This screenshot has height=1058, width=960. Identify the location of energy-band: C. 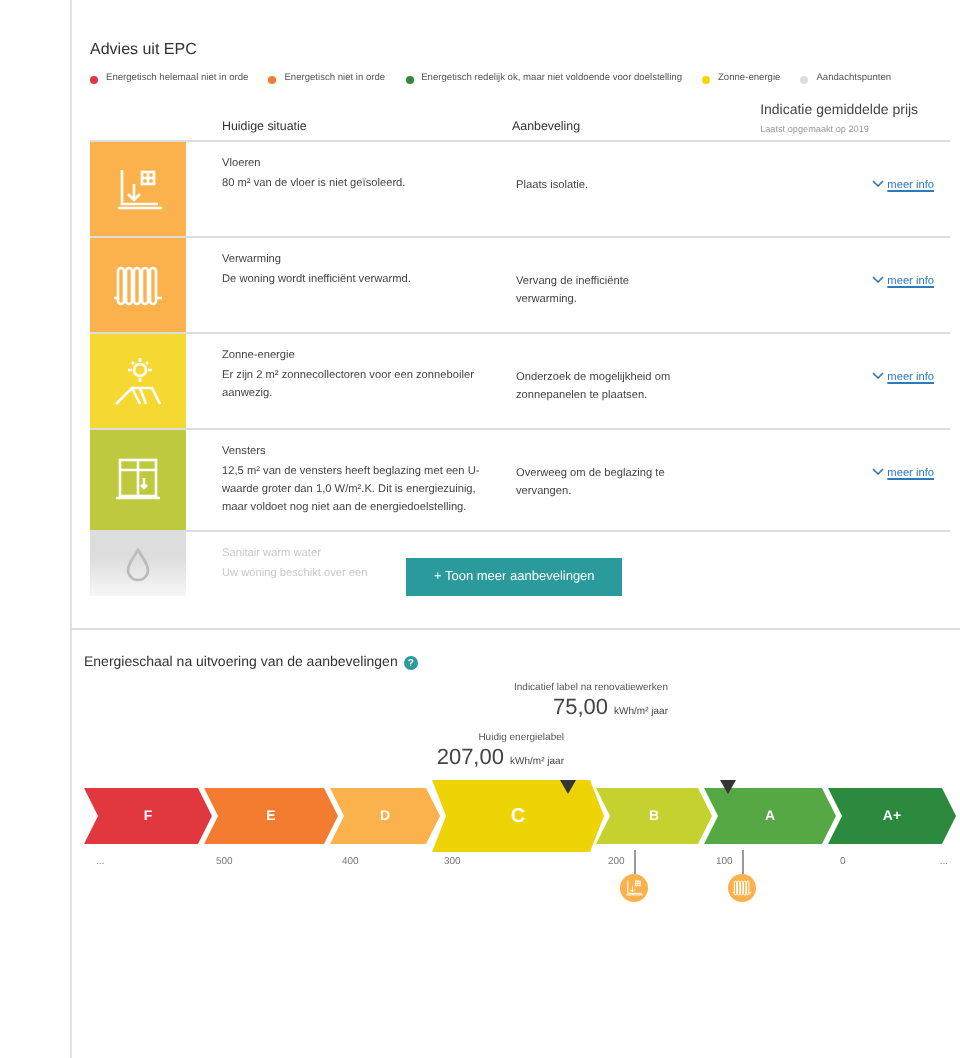
(518, 816).